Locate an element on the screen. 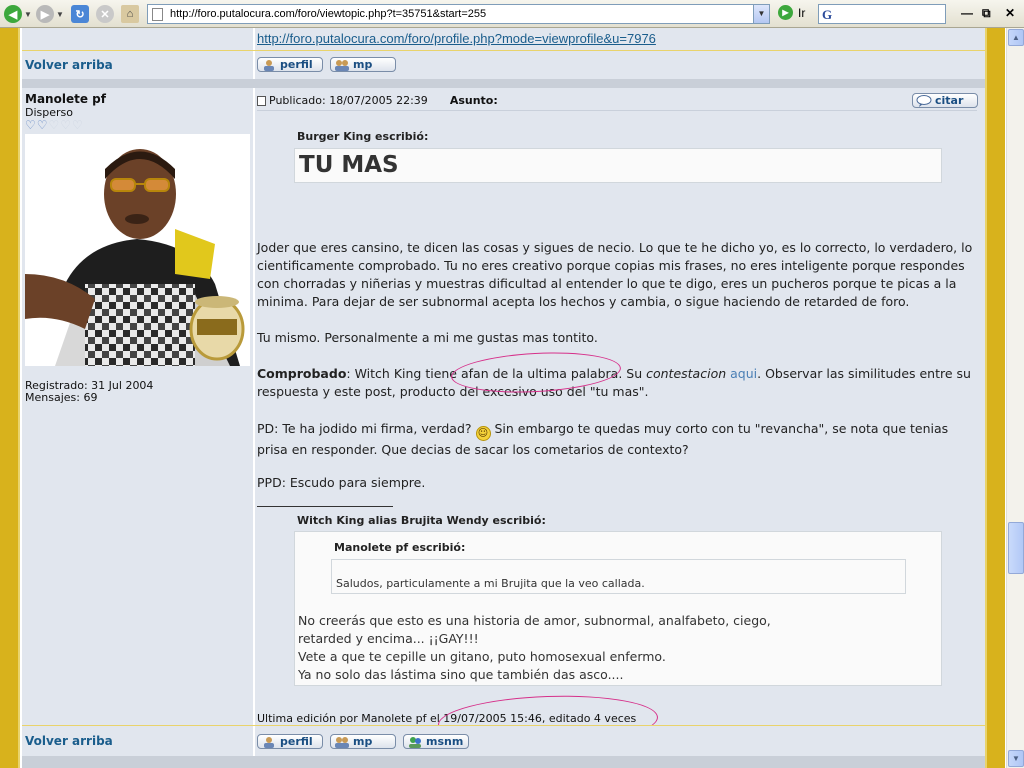  post-icon is located at coordinates (261, 100).